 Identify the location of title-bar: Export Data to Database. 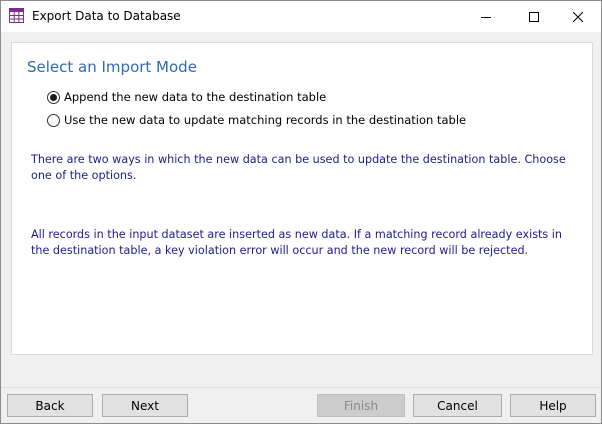
(301, 16).